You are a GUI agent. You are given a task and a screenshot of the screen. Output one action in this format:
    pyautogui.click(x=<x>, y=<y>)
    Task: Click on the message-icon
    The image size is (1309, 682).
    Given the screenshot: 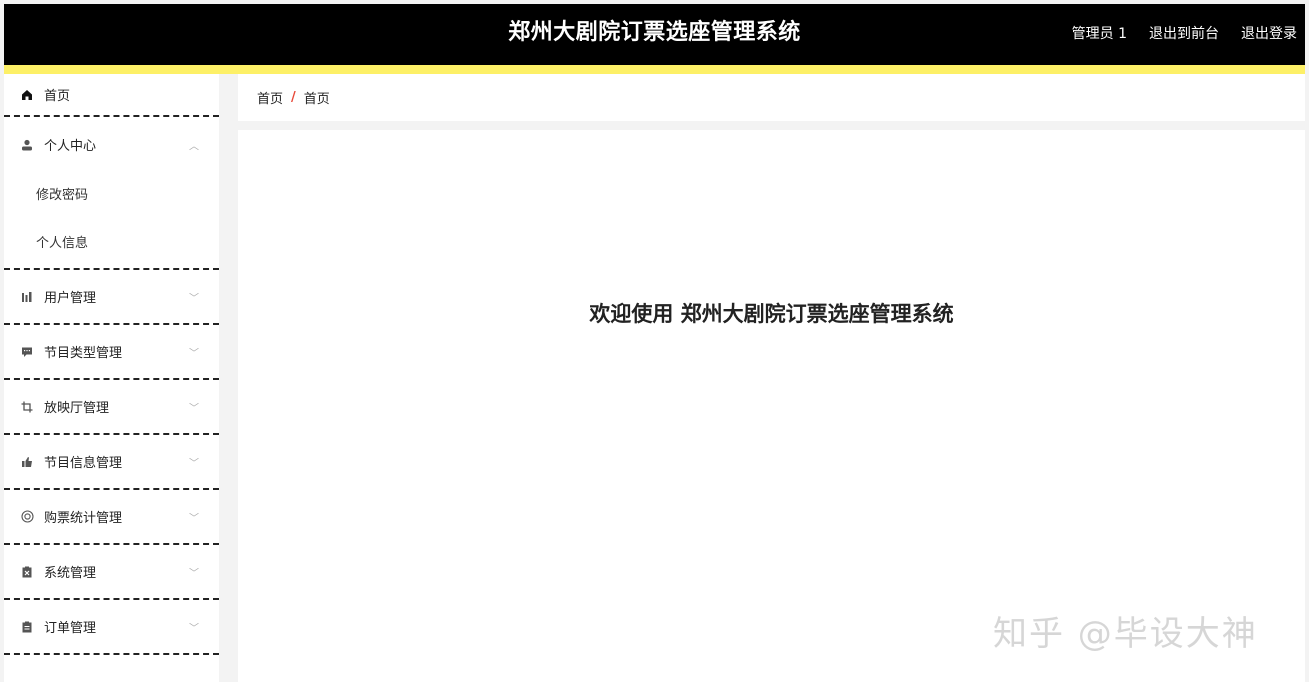 What is the action you would take?
    pyautogui.click(x=27, y=352)
    